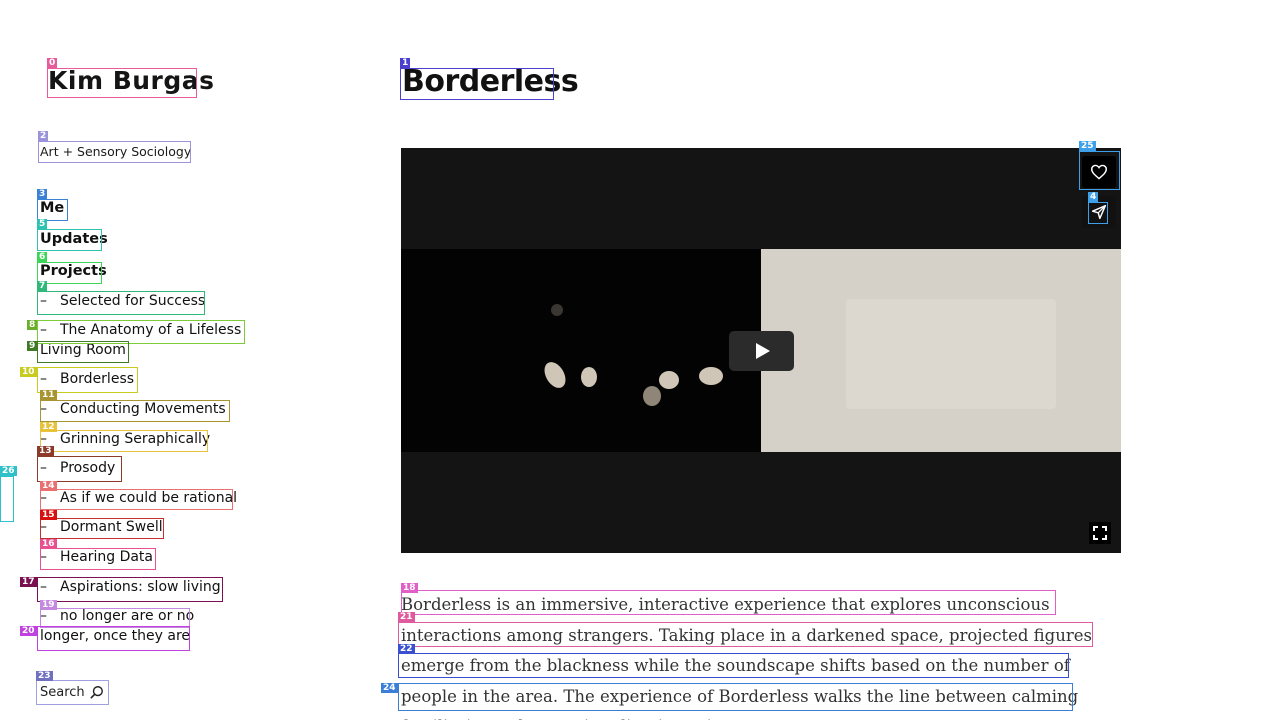  Describe the element at coordinates (140, 587) in the screenshot. I see `nav-subitem-label: Aspirations: slow living` at that location.